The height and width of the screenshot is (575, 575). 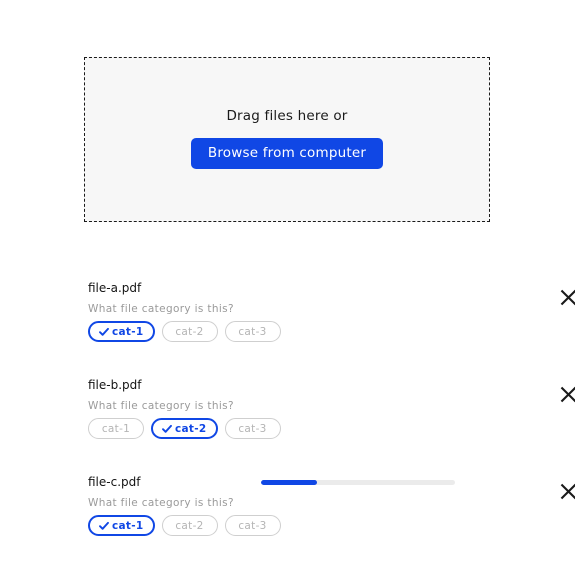 I want to click on file-name: file-a.pdf, so click(x=115, y=288).